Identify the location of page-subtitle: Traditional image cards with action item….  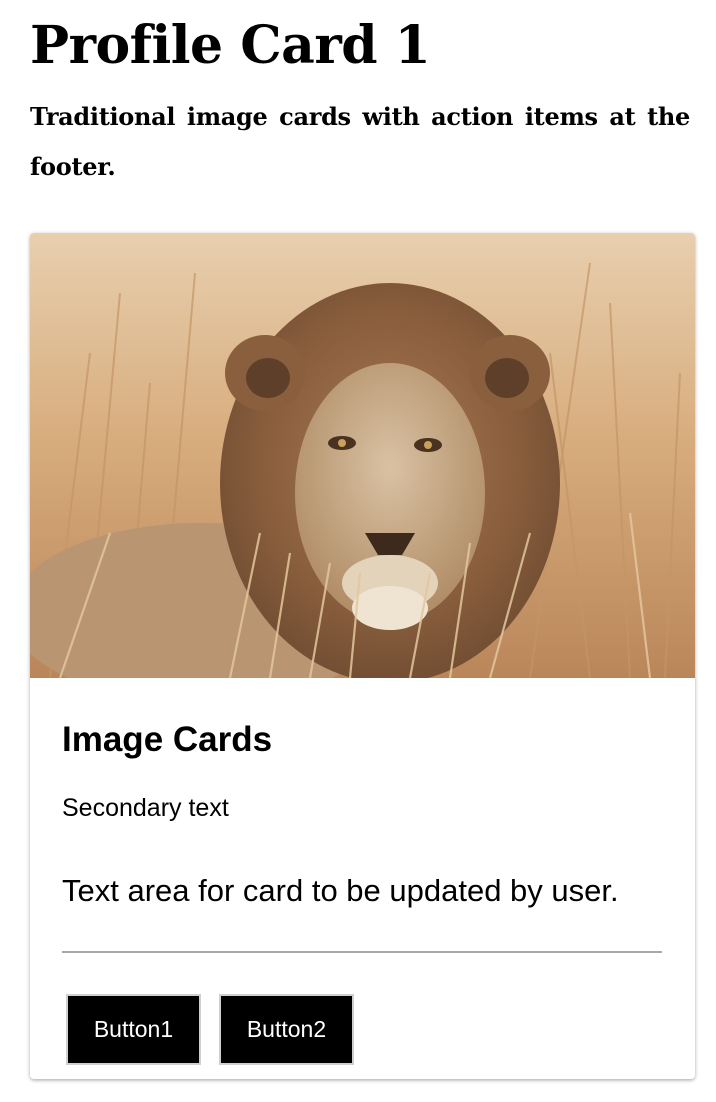
(360, 141).